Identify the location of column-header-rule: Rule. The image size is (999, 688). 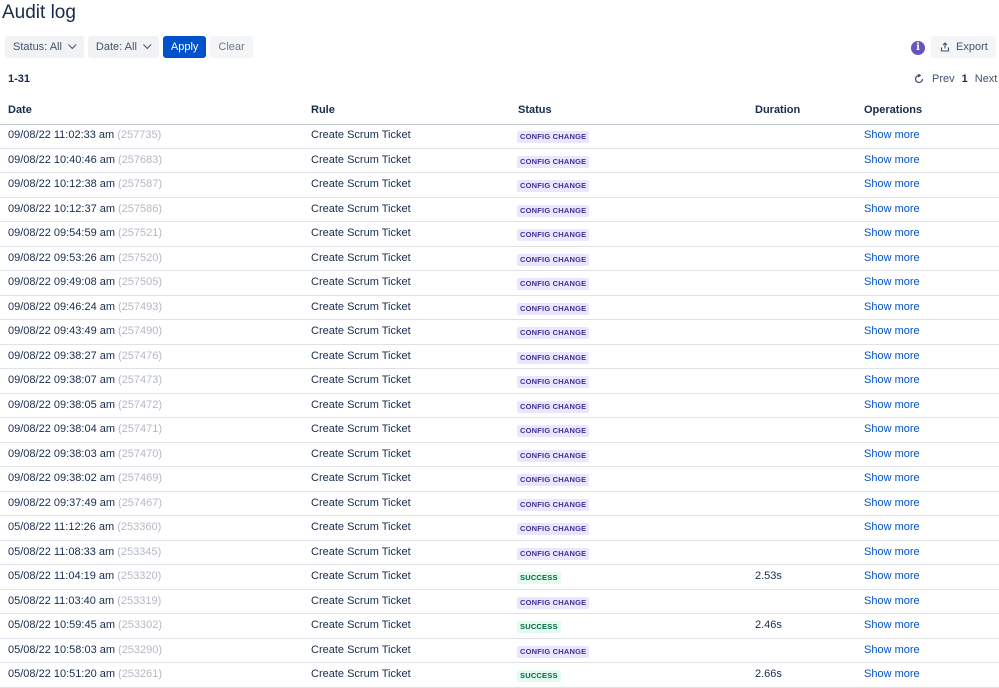
(323, 110).